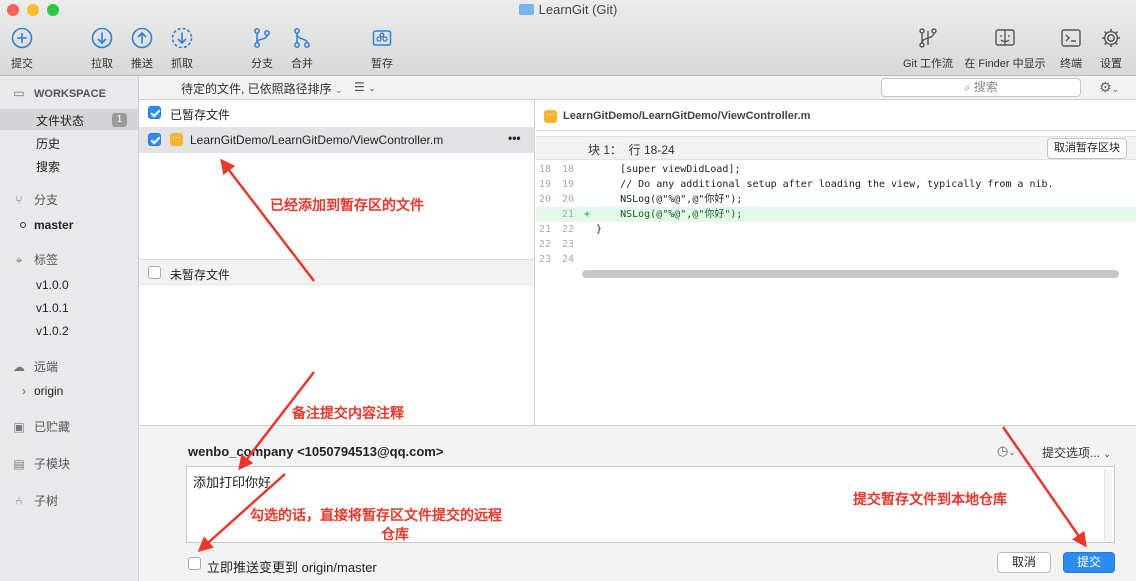 The image size is (1136, 581). What do you see at coordinates (1005, 39) in the screenshot?
I see `finder-icon` at bounding box center [1005, 39].